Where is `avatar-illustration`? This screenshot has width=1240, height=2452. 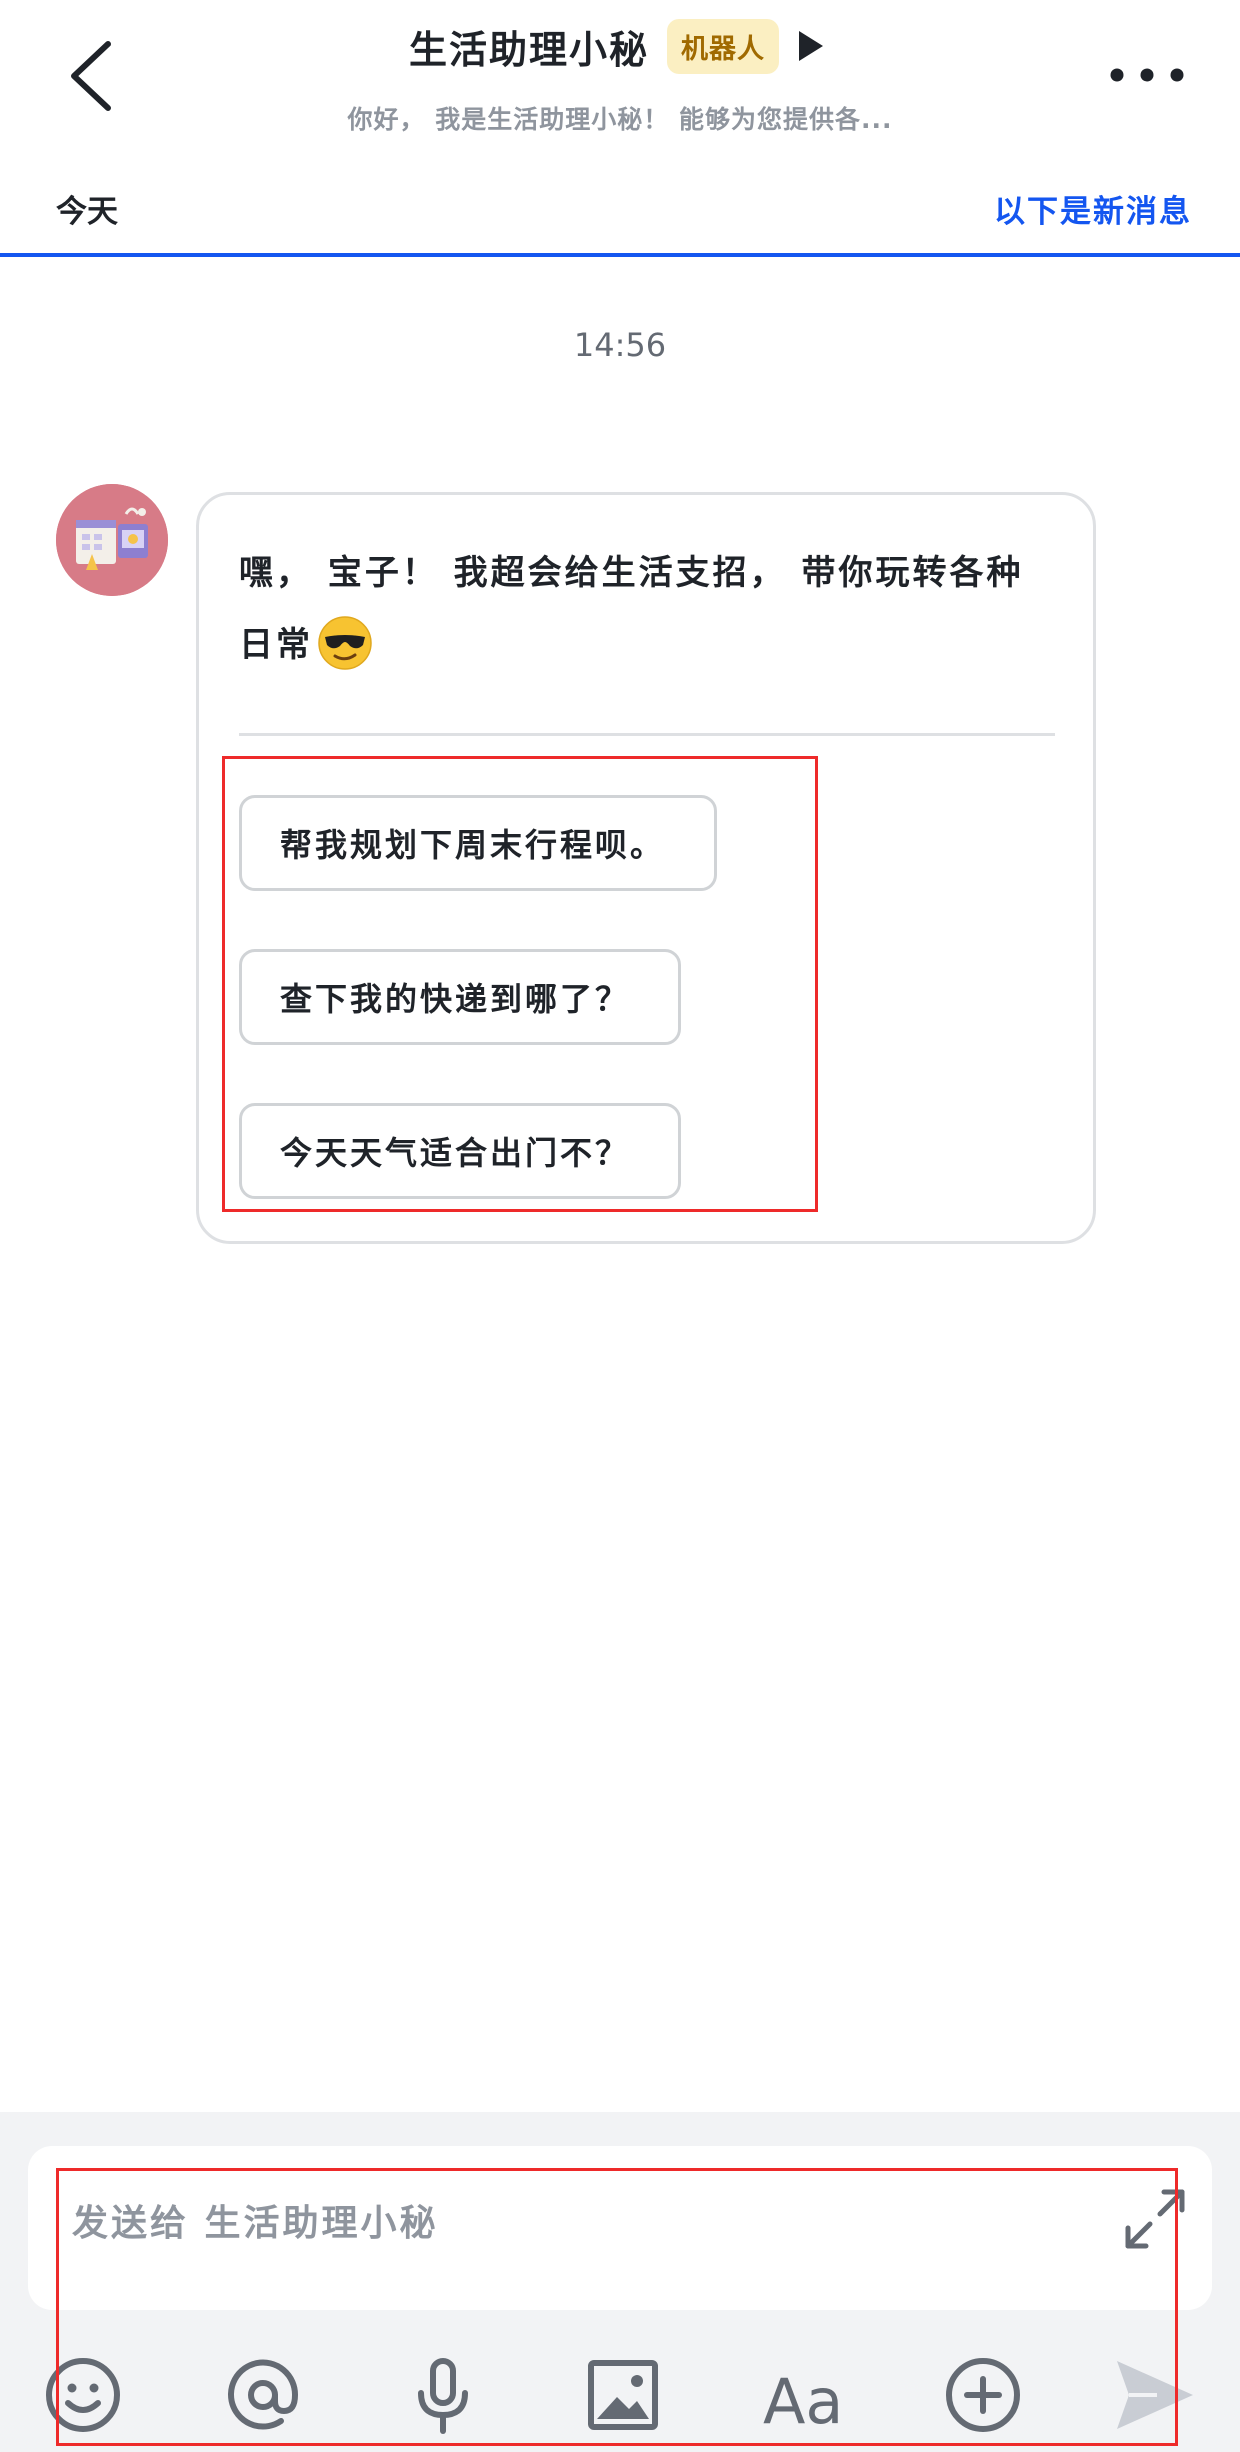
avatar-illustration is located at coordinates (112, 540).